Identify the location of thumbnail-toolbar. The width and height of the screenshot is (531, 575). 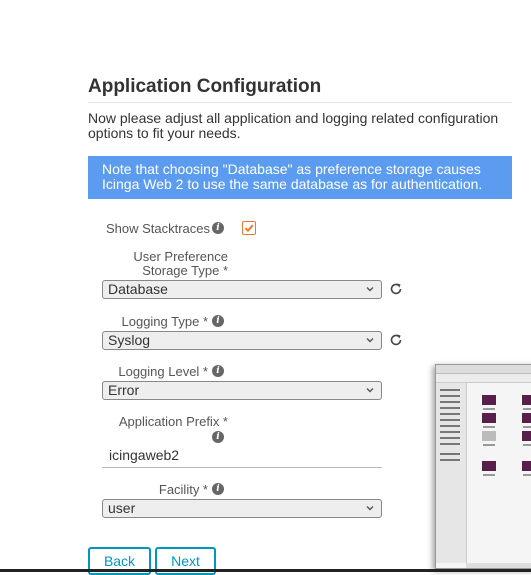
(483, 378).